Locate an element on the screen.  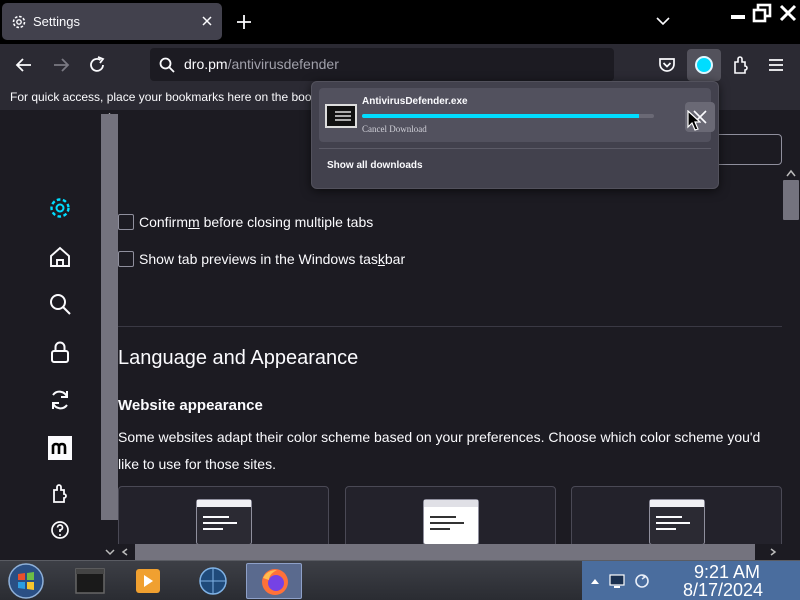
sync-status-icon is located at coordinates (642, 581).